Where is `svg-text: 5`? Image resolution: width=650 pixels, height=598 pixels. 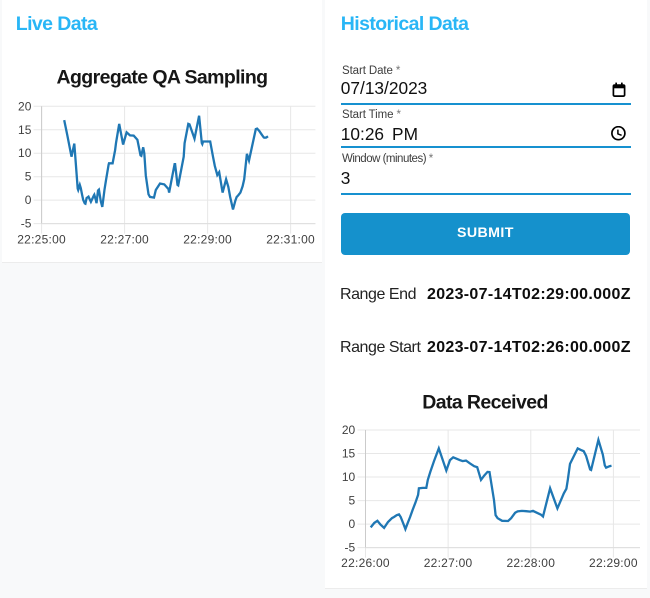
svg-text: 5 is located at coordinates (352, 501).